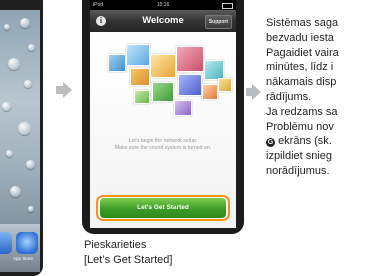 The height and width of the screenshot is (276, 370). I want to click on setup-message-line: Make sure the sound system is turned on., so click(163, 148).